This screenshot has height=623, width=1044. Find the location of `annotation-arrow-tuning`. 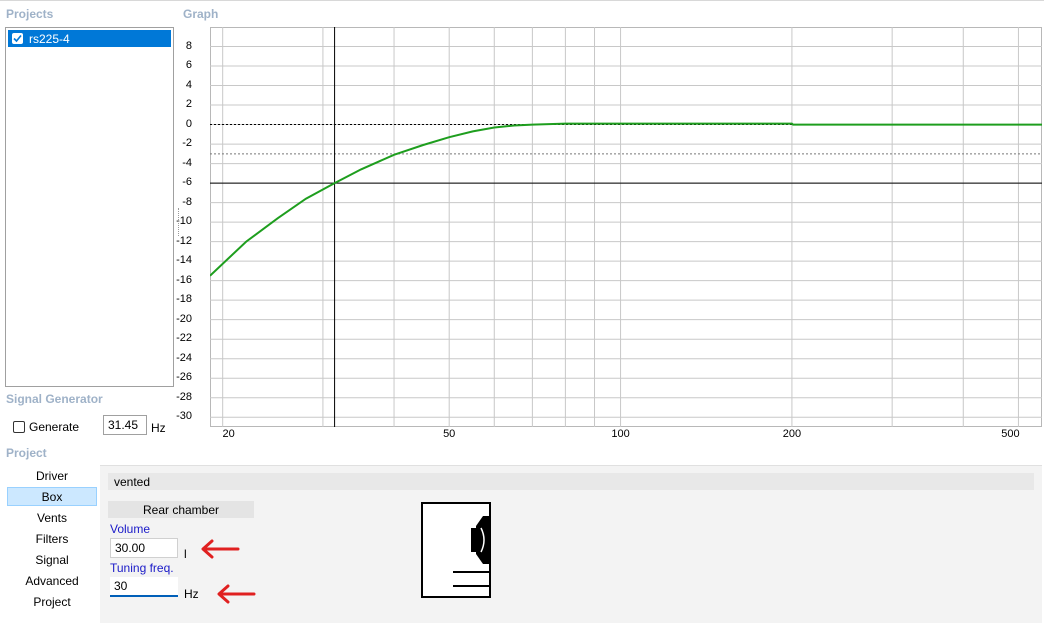

annotation-arrow-tuning is located at coordinates (236, 594).